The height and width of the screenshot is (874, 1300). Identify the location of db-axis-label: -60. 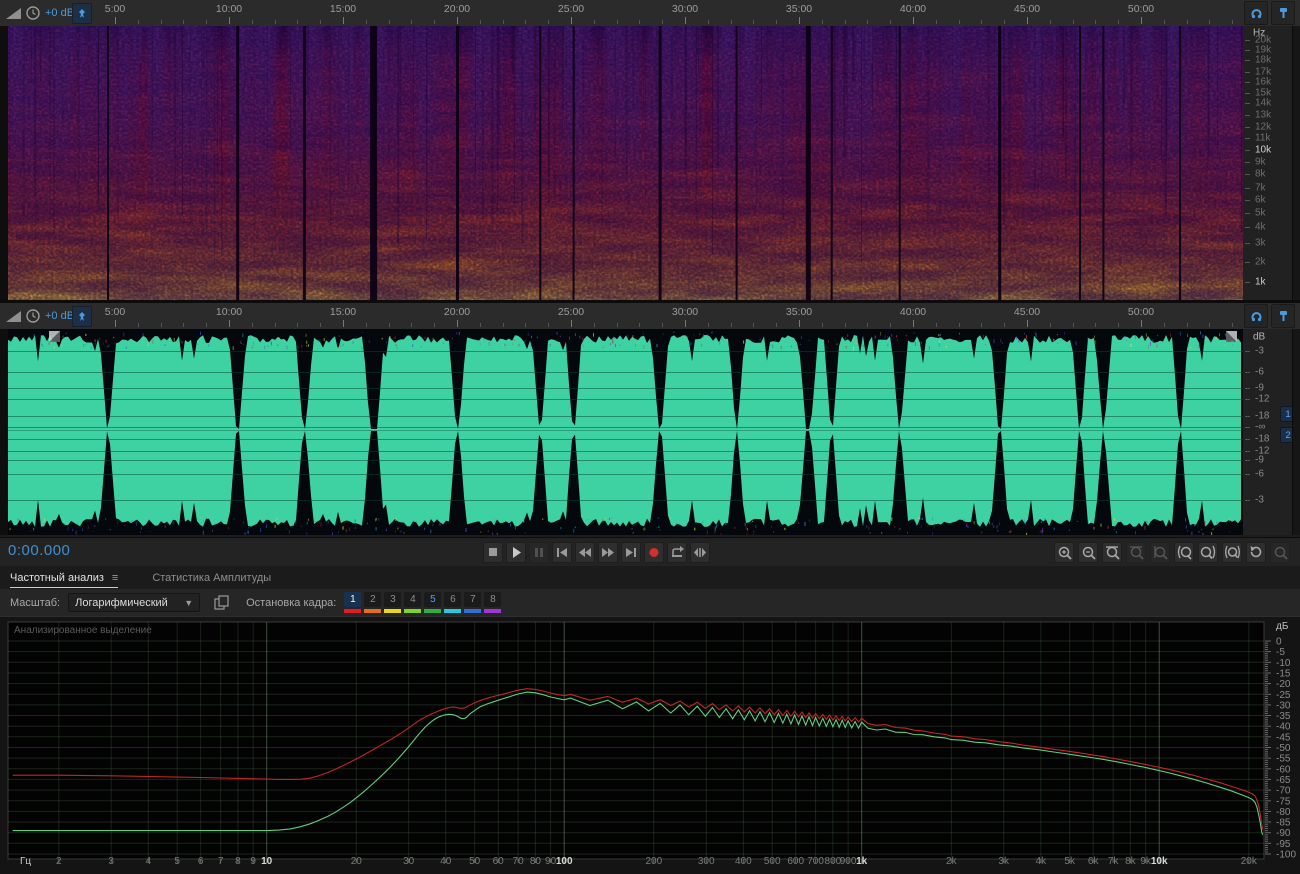
(1283, 769).